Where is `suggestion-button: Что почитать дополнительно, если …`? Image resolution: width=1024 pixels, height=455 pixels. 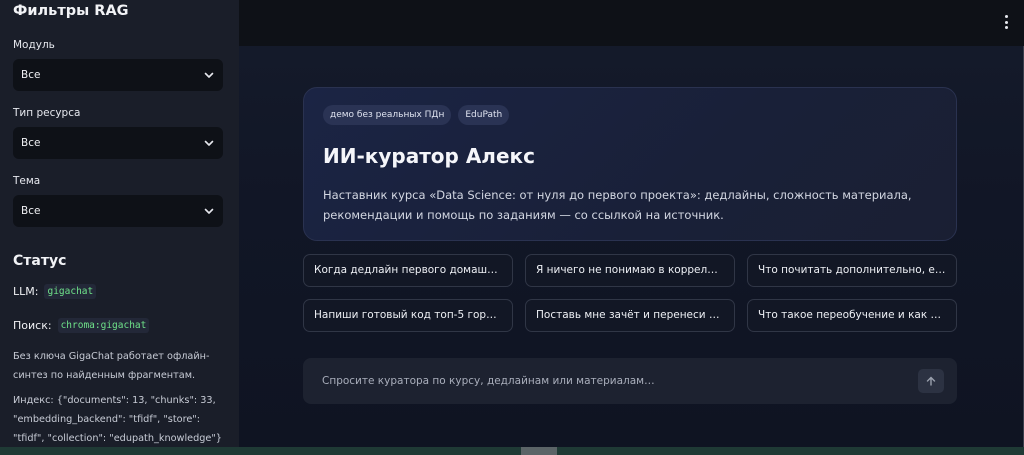 suggestion-button: Что почитать дополнительно, если … is located at coordinates (852, 270).